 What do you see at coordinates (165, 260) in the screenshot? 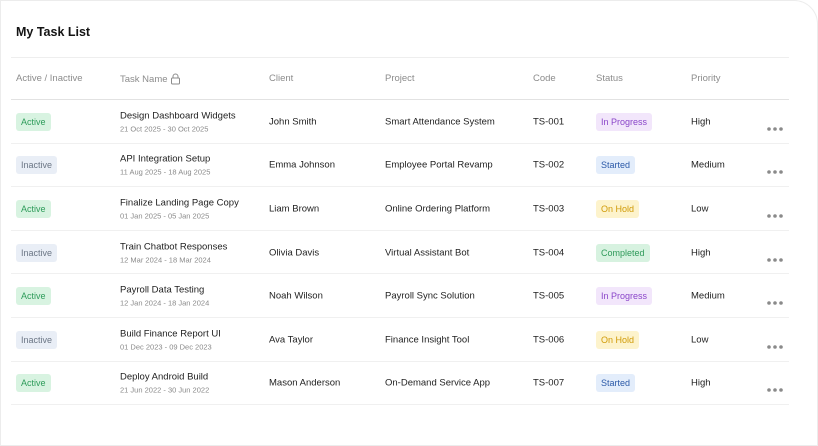
I see `task-date-range: 12 Mar 2024 - 18 Mar 2024` at bounding box center [165, 260].